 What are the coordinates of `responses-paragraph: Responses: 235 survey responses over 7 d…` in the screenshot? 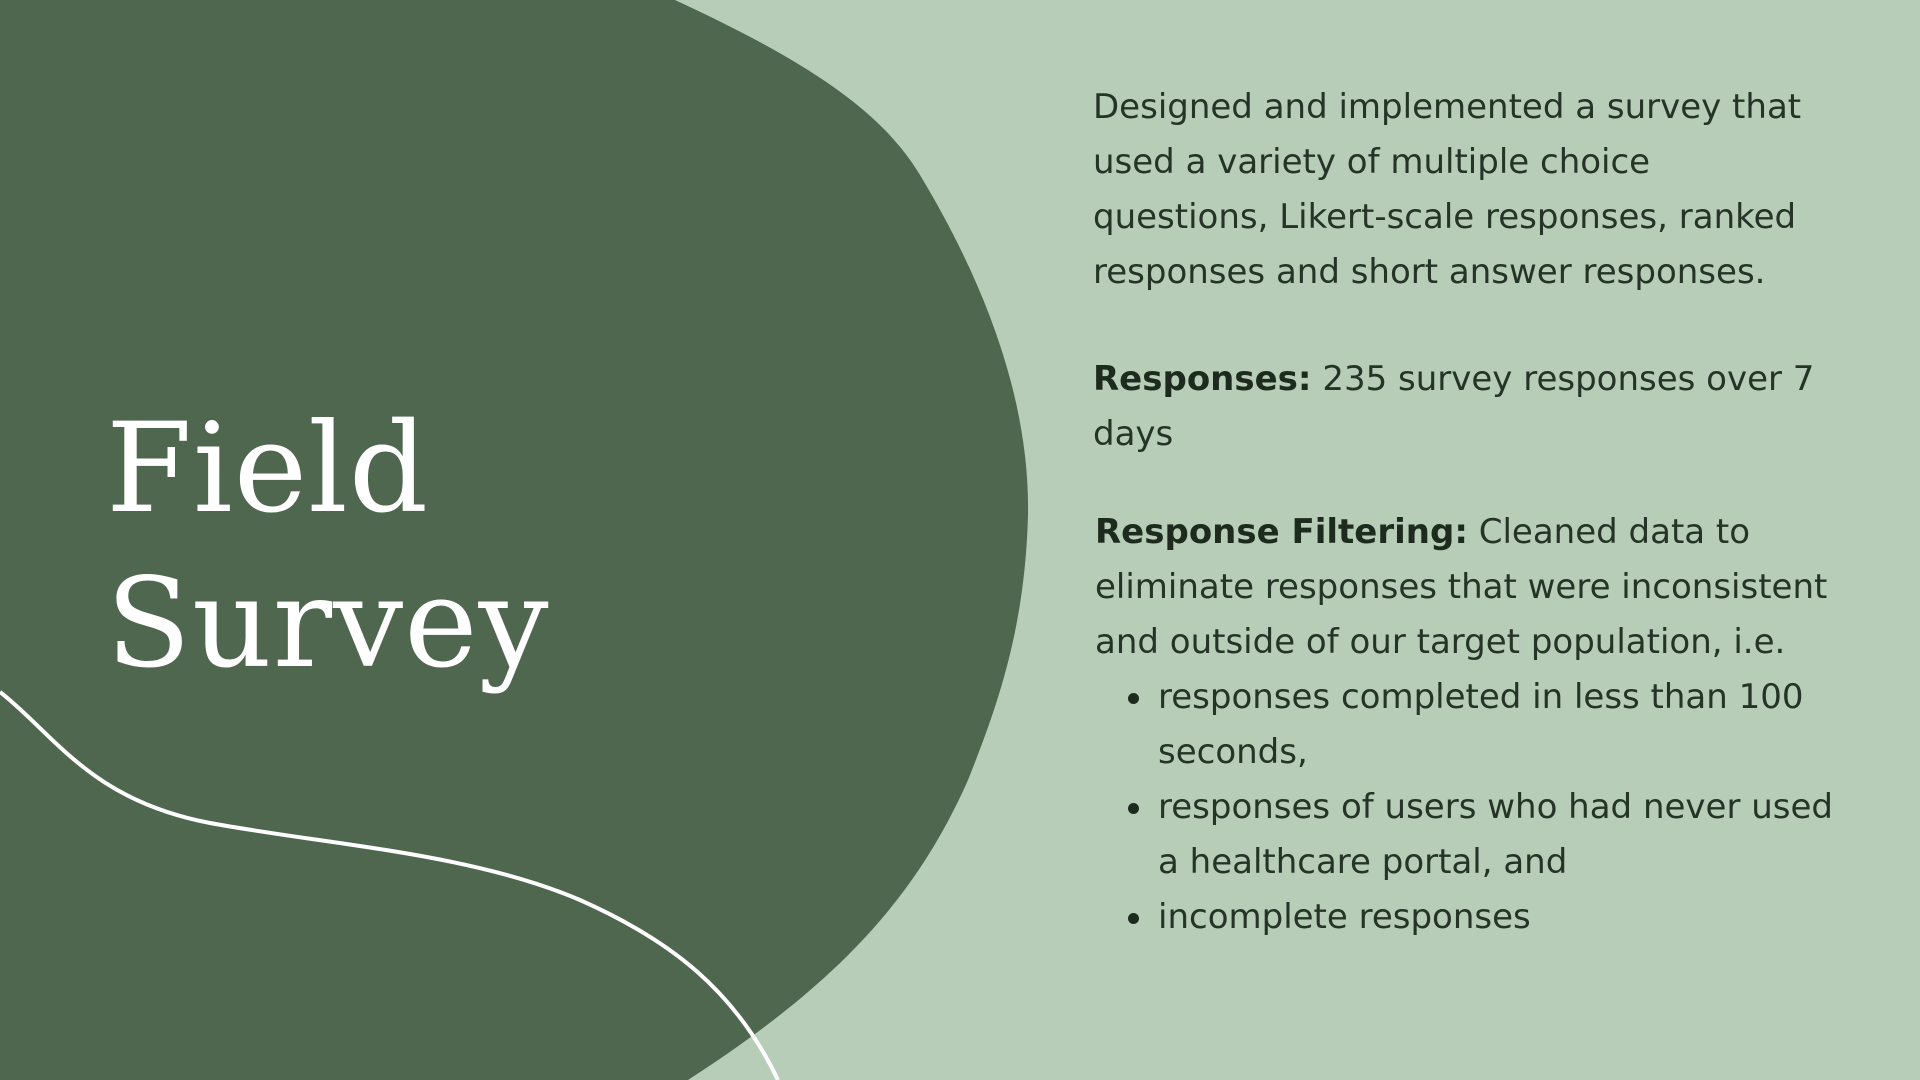 It's located at (1463, 407).